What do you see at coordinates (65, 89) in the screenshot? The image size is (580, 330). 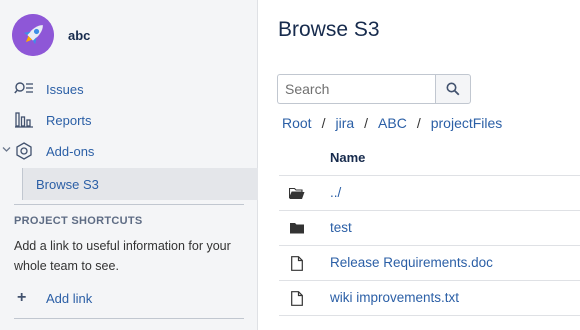 I see `sidebar-item-label: Issues` at bounding box center [65, 89].